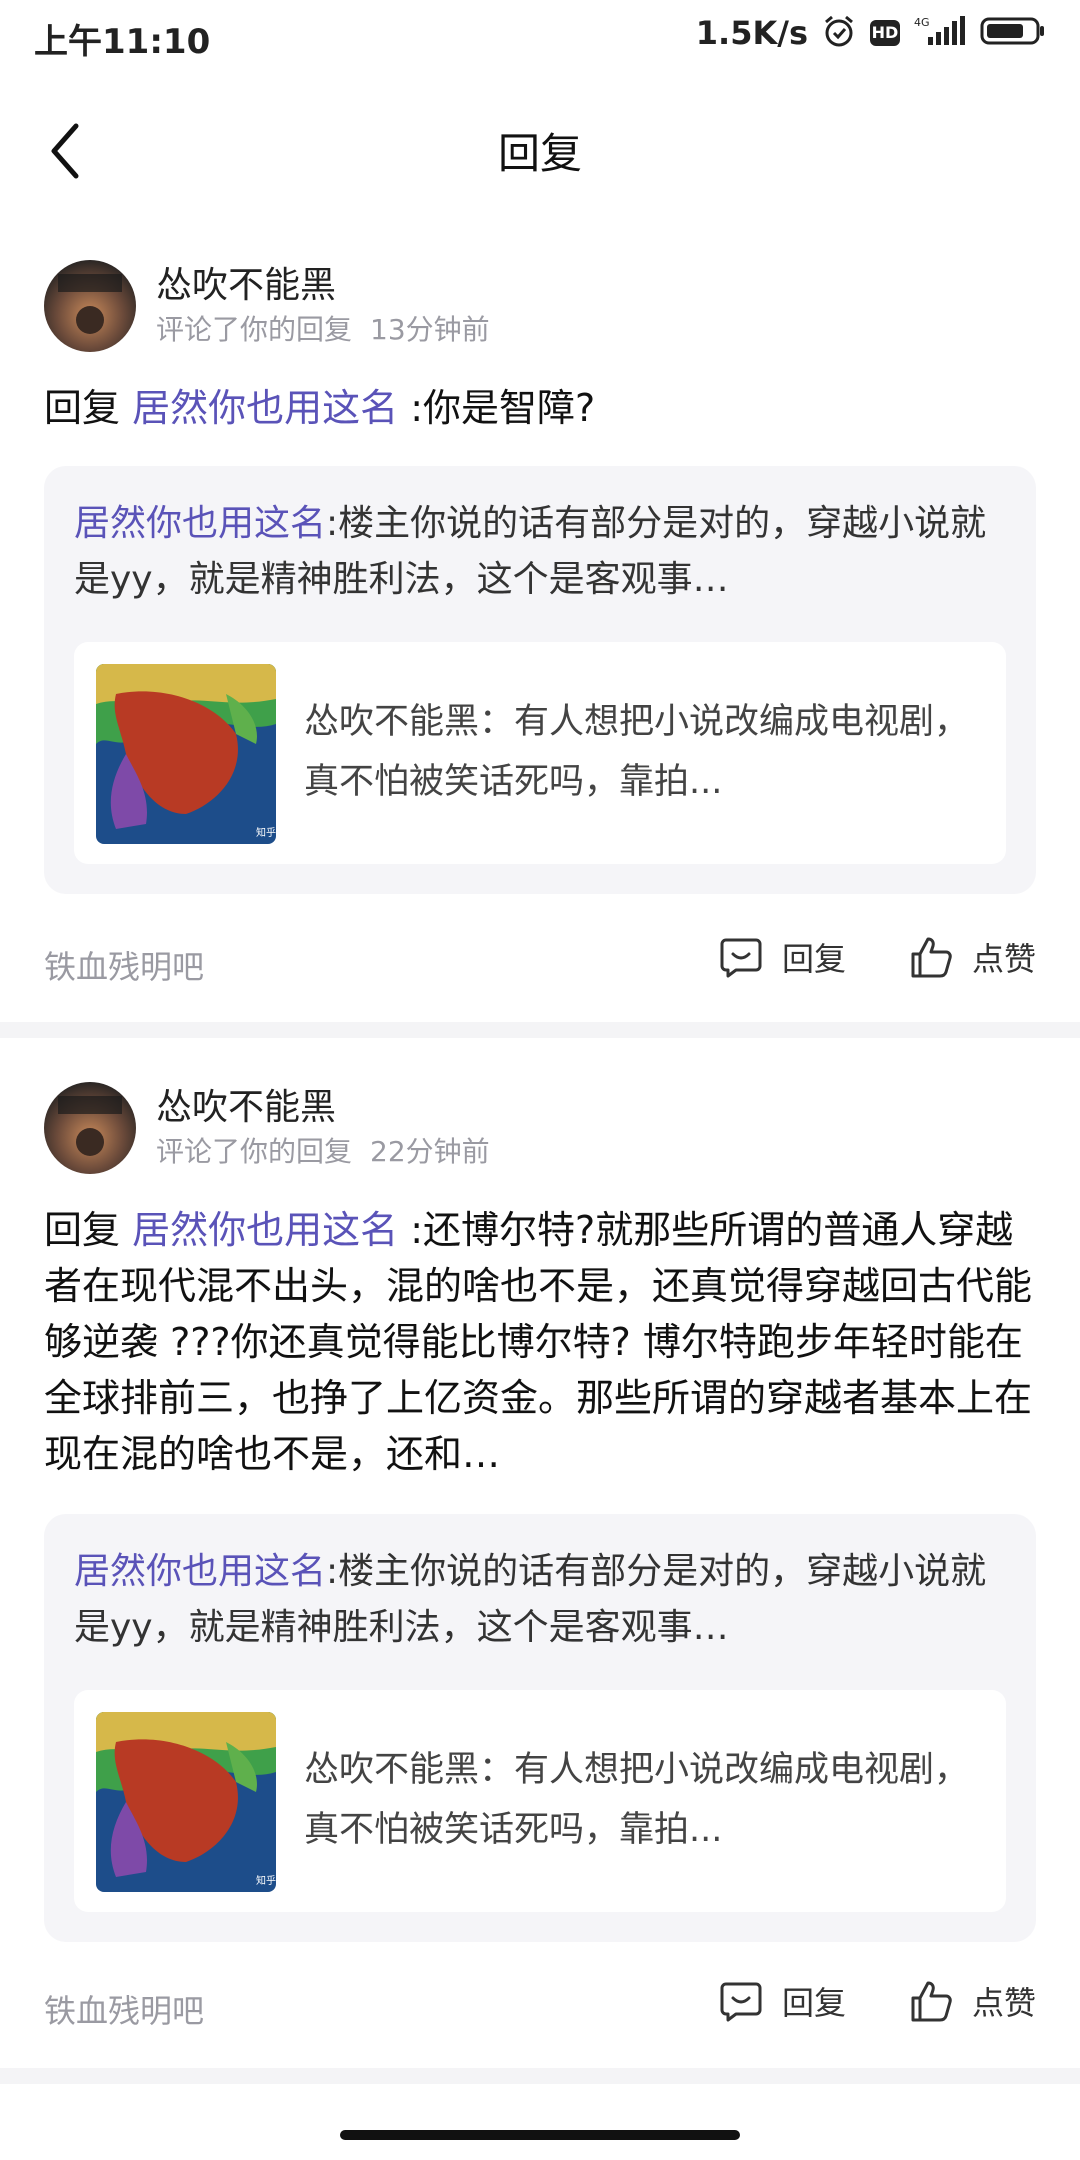 The height and width of the screenshot is (2160, 1080). What do you see at coordinates (1013, 33) in the screenshot?
I see `battery-icon` at bounding box center [1013, 33].